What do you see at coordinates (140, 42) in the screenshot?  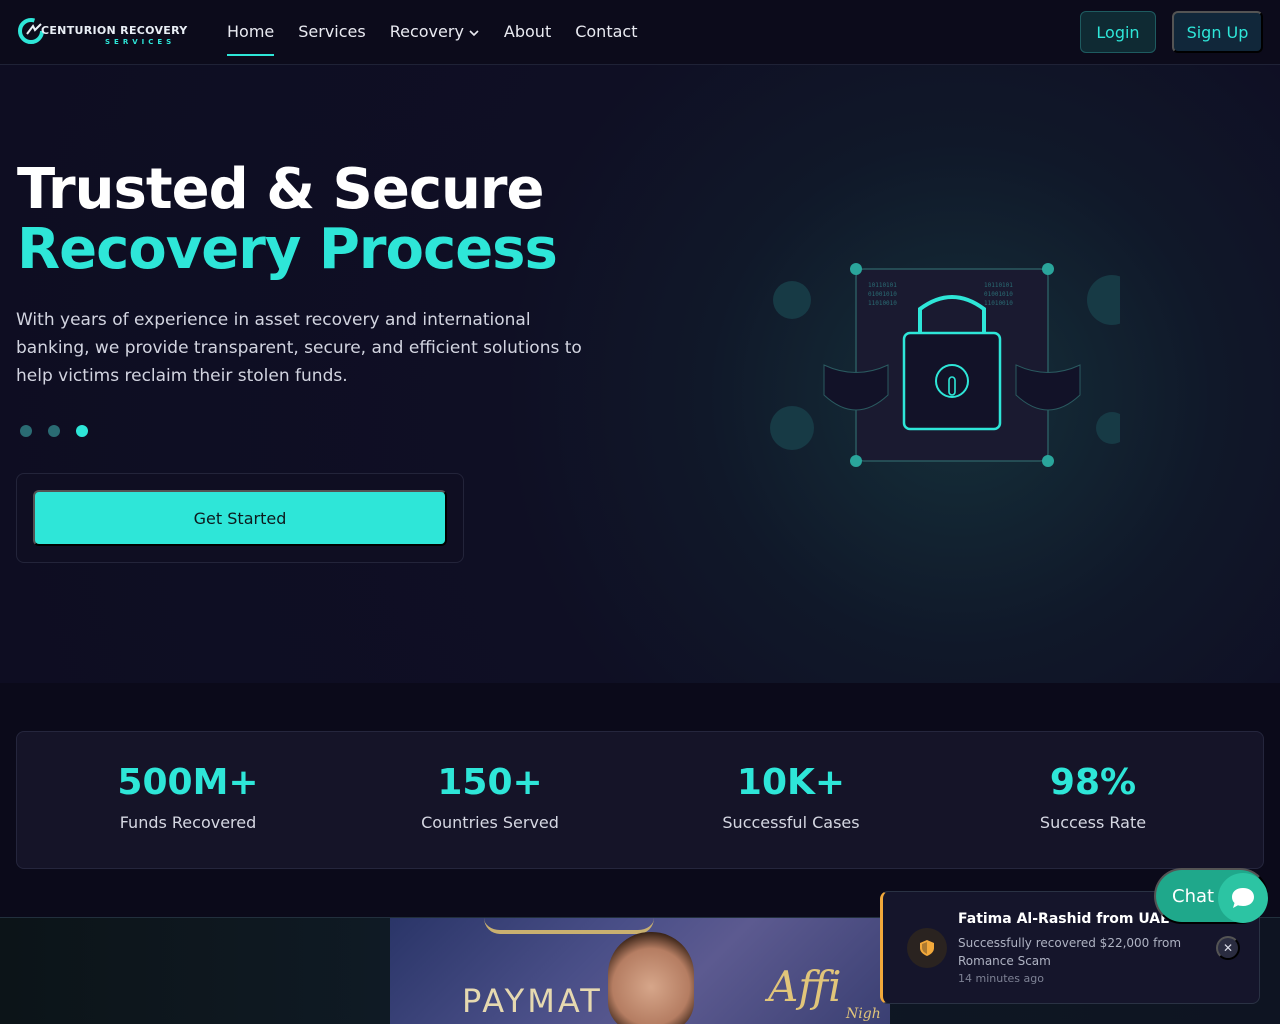 I see `brand-subtitle: SERVICES` at bounding box center [140, 42].